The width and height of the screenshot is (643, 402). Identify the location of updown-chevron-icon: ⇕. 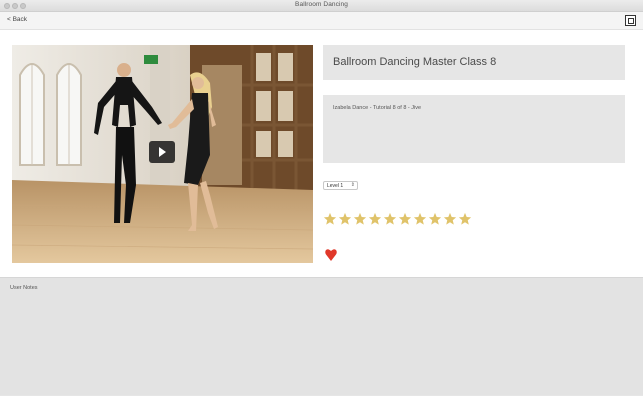
(352, 185).